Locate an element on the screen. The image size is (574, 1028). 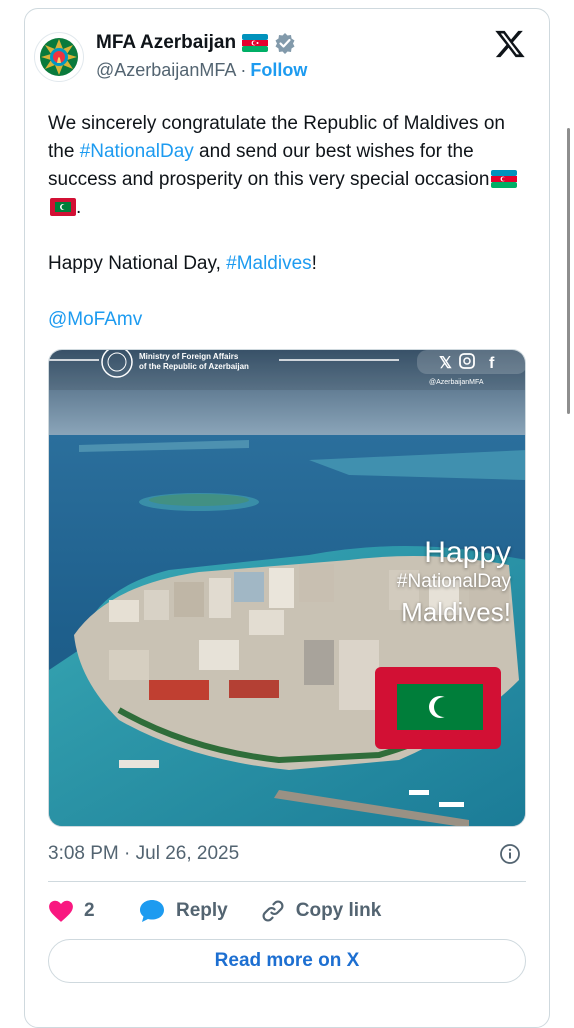
greeting-maldives: Maldives! is located at coordinates (456, 612).